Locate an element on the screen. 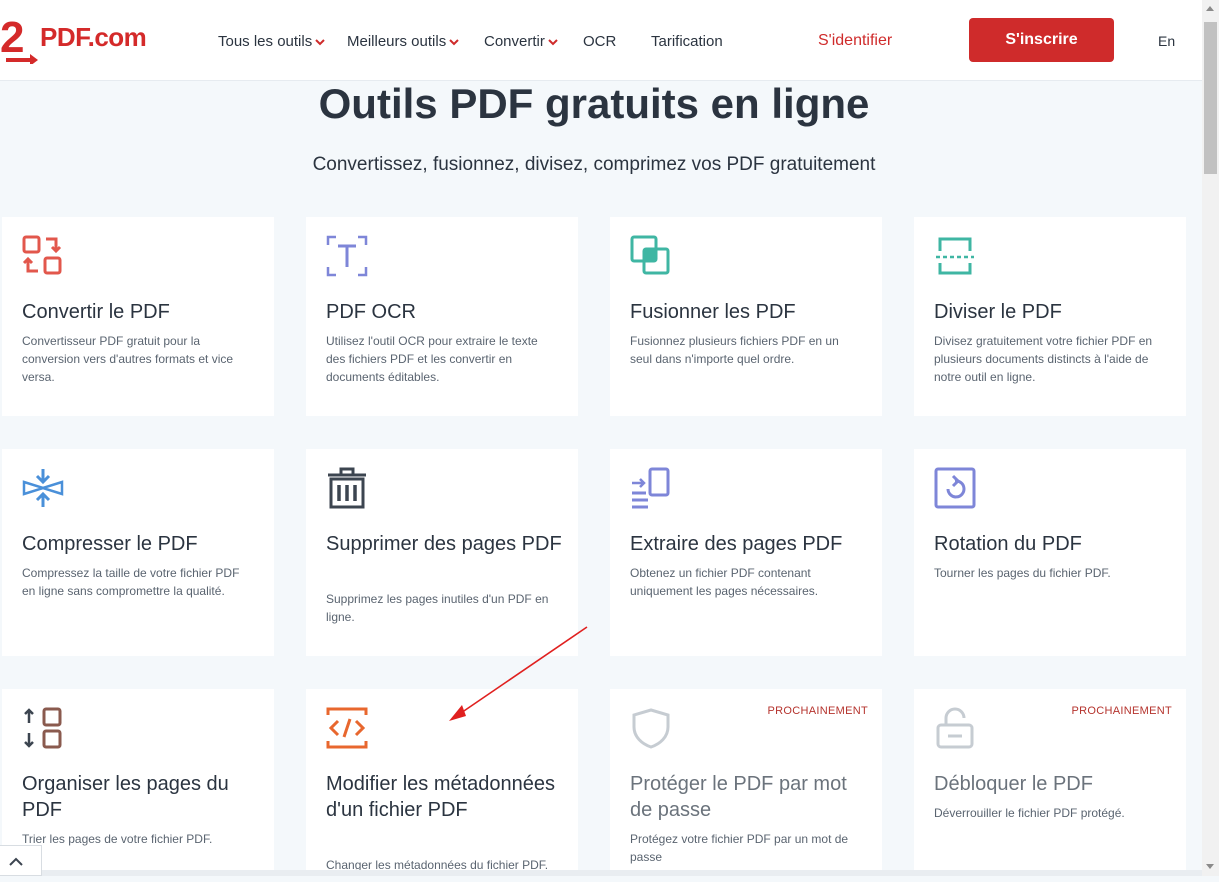 This screenshot has height=882, width=1219. merge-icon is located at coordinates (650, 255).